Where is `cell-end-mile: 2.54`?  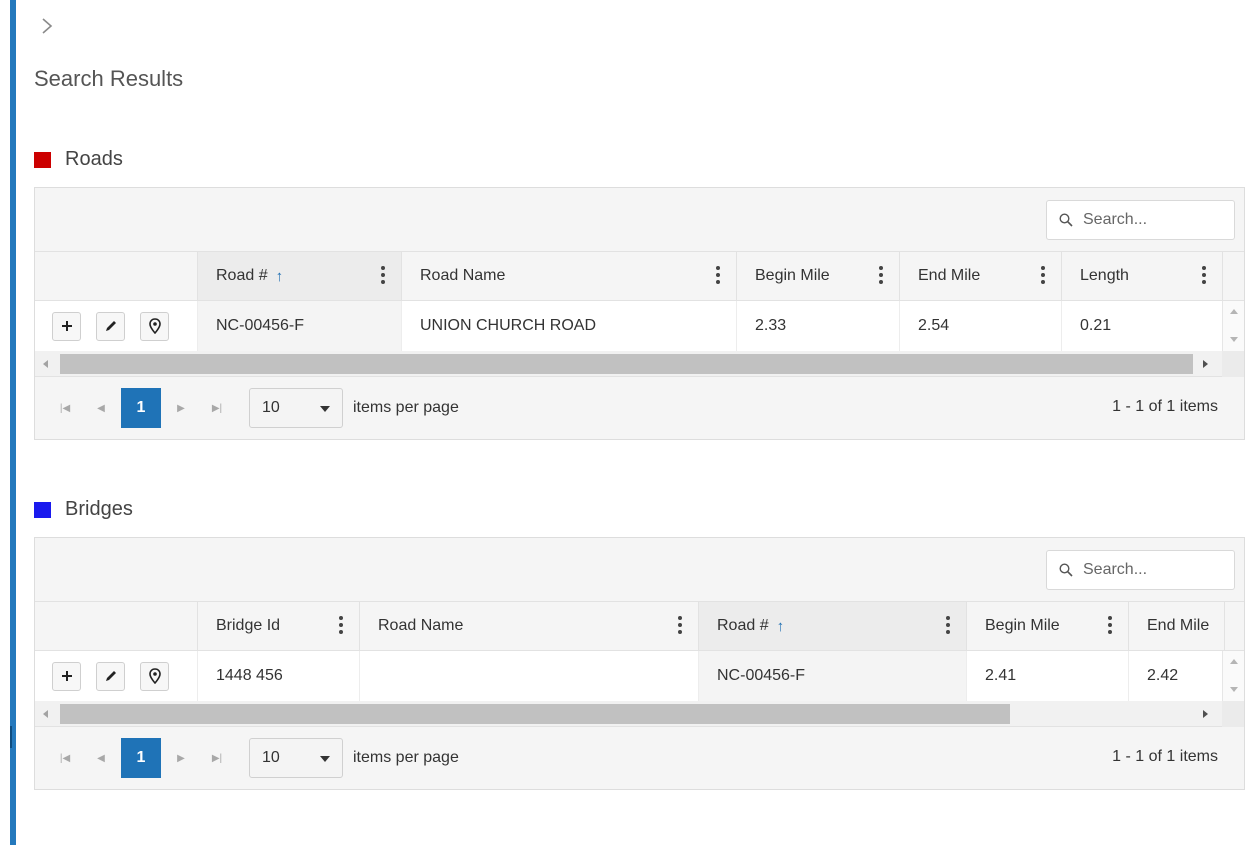
cell-end-mile: 2.54 is located at coordinates (980, 326).